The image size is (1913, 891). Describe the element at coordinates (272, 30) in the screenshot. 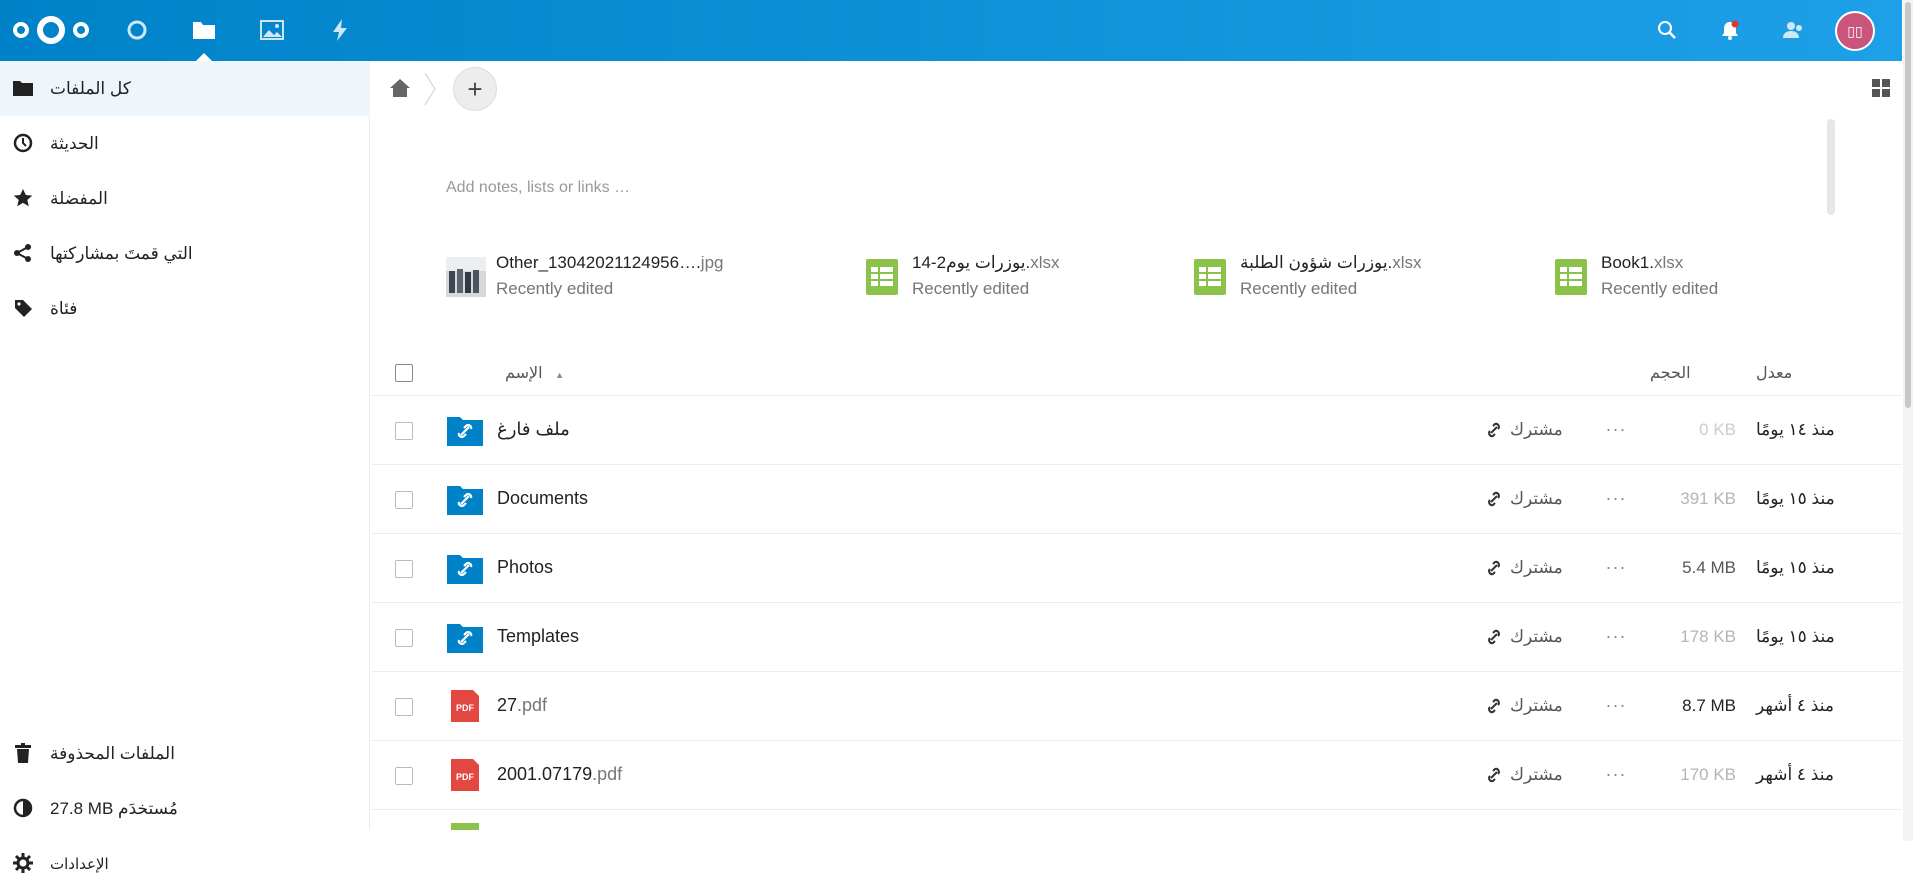

I see `photos-icon` at that location.